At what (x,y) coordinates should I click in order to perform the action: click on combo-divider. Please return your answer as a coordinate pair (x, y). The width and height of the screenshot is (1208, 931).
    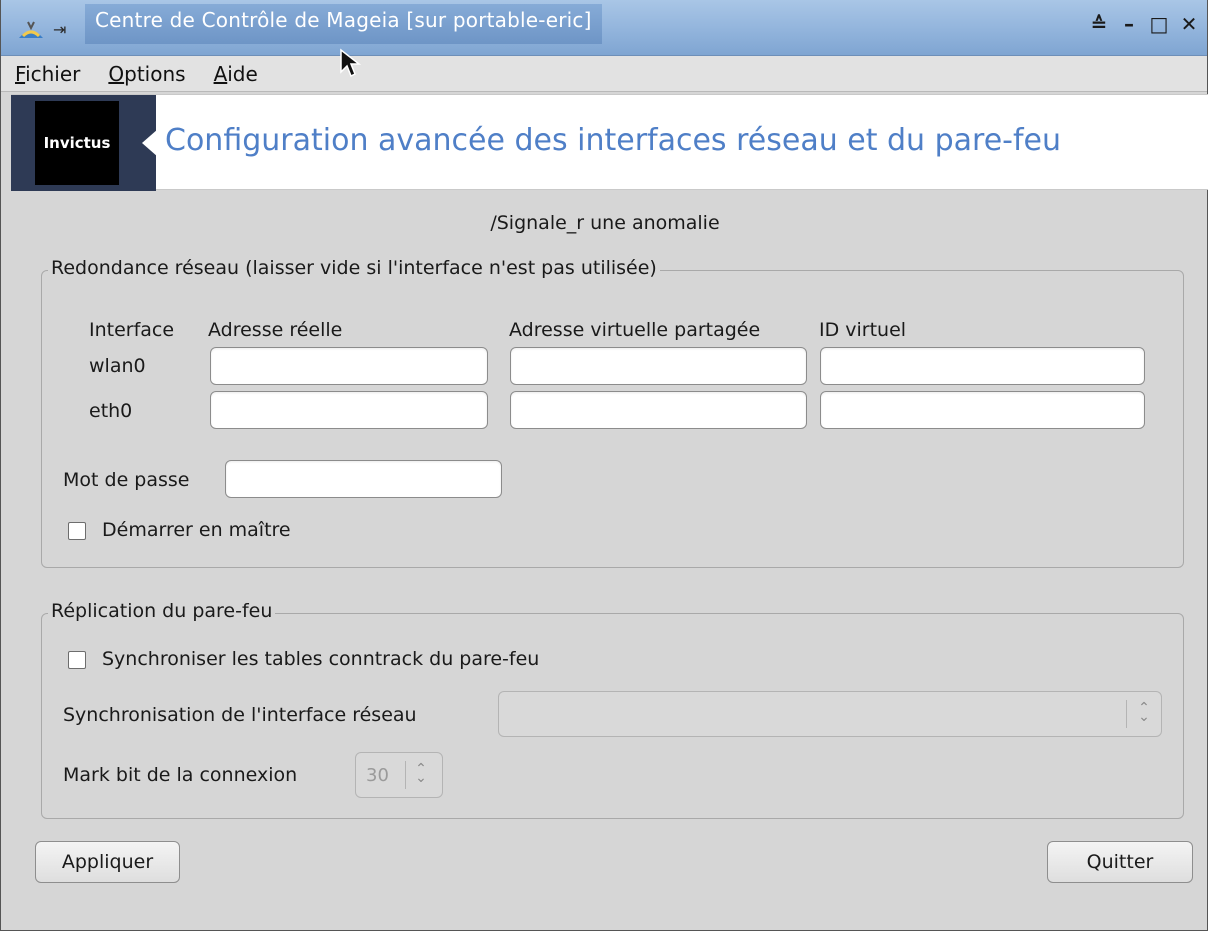
    Looking at the image, I should click on (1126, 714).